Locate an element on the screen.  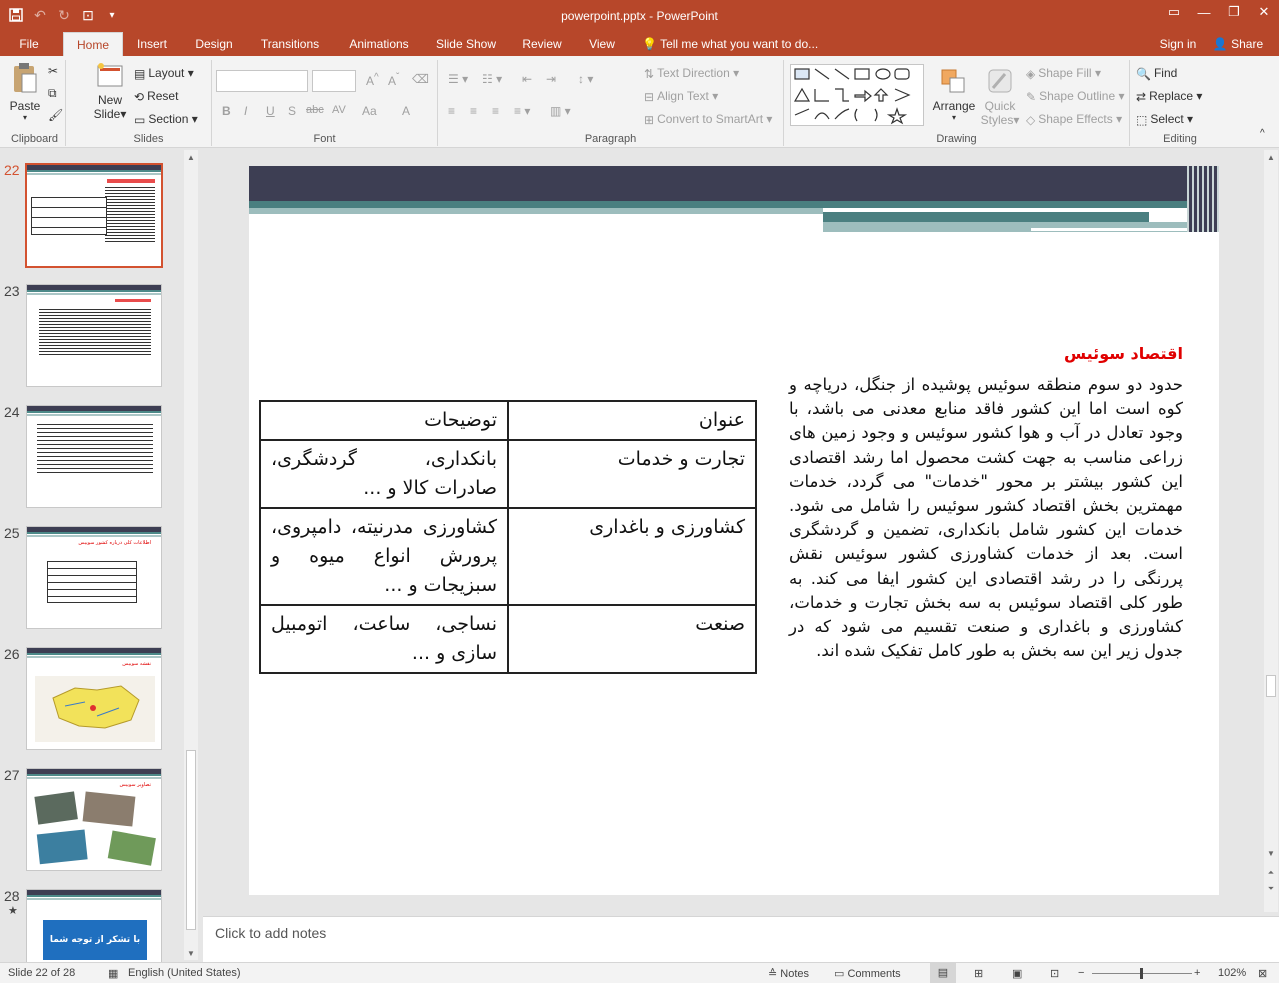
normal-view-icon: ▤ is located at coordinates (943, 973).